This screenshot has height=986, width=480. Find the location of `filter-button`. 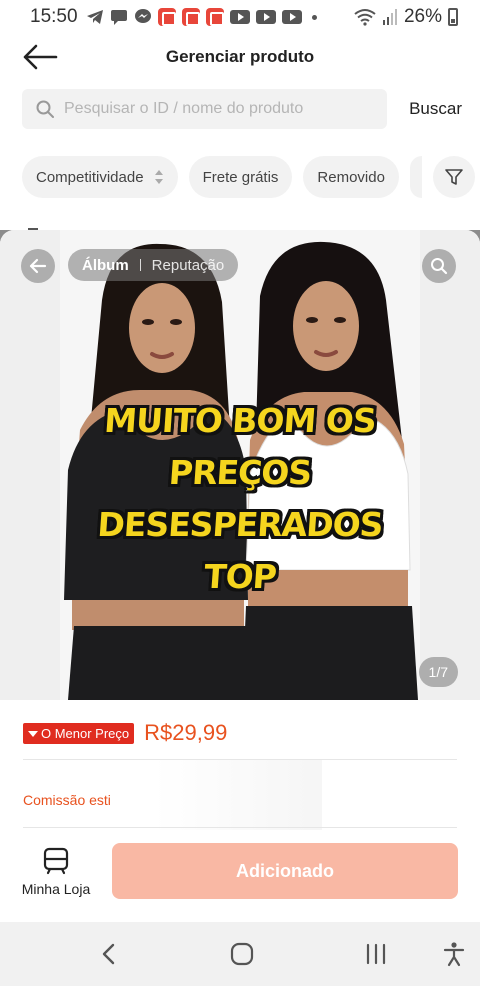

filter-button is located at coordinates (453, 177).